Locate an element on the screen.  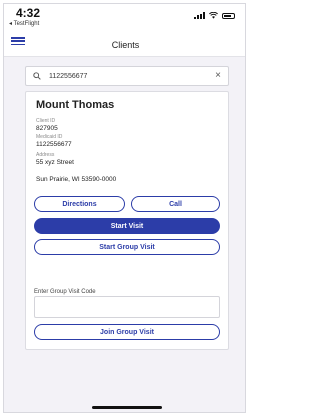
search-bar: × is located at coordinates (127, 76).